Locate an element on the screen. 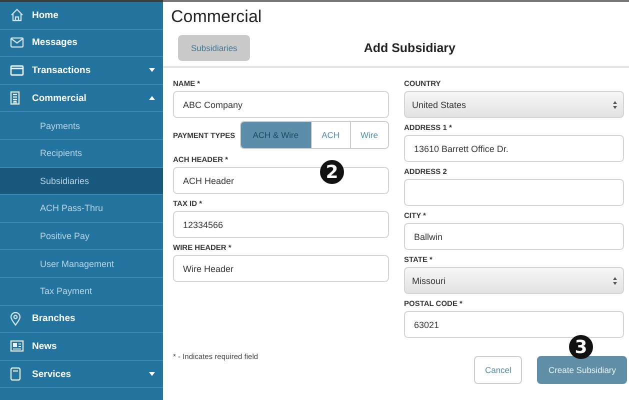 Image resolution: width=629 pixels, height=400 pixels. form-heading: Add Subsidiary is located at coordinates (409, 48).